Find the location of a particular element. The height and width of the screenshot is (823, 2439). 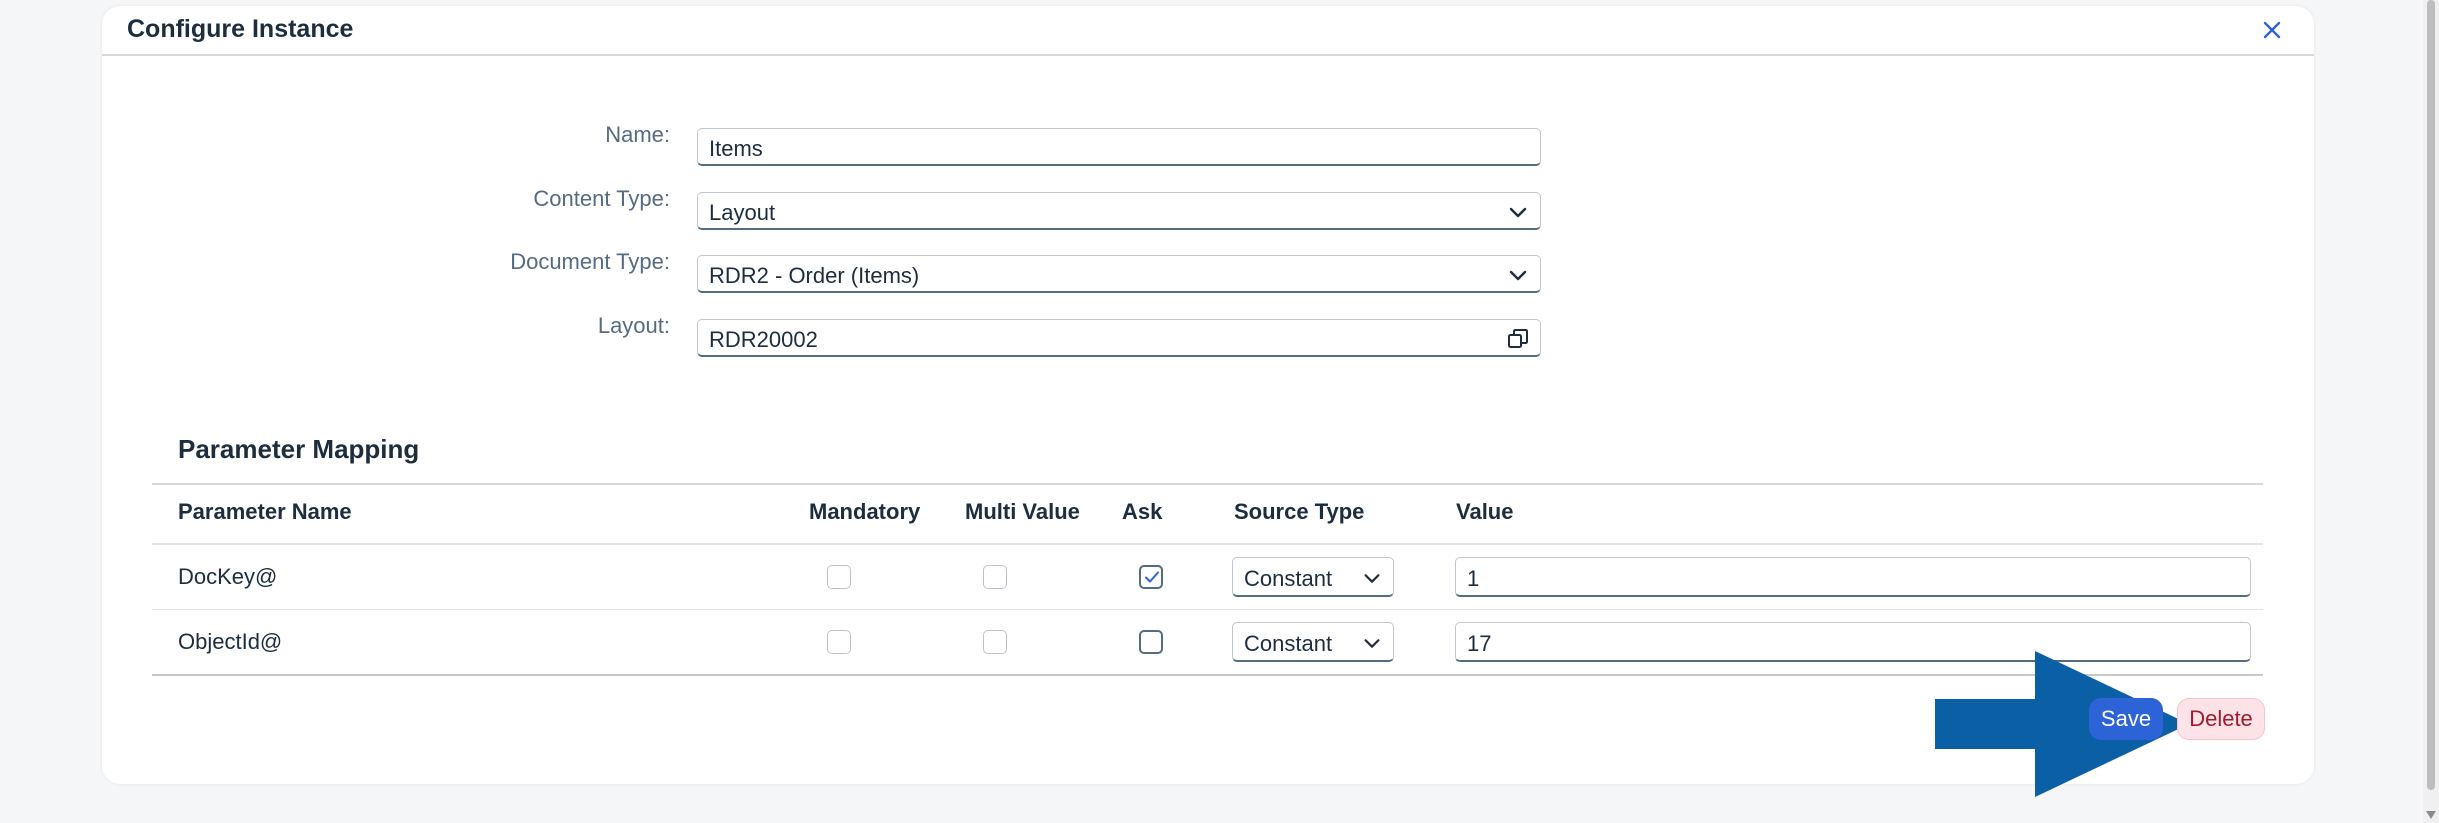

name-field-value: Items is located at coordinates (736, 148).